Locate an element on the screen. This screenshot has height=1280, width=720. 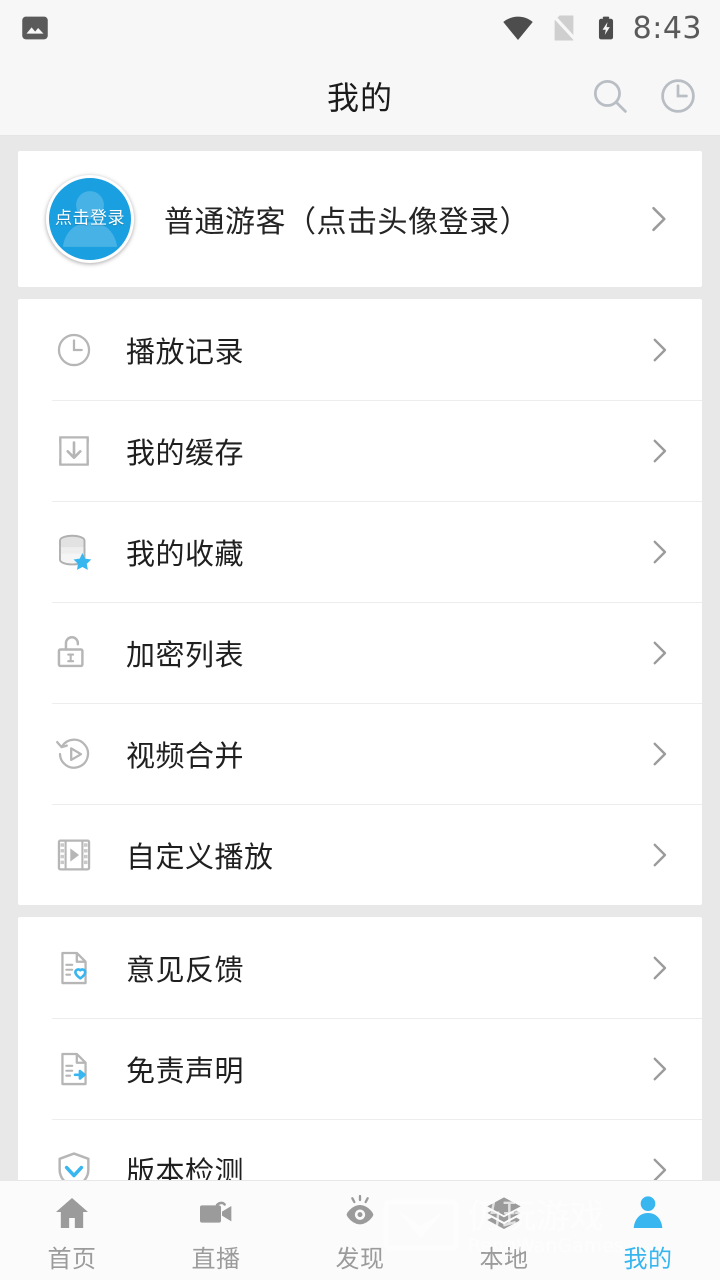
page-header: 我的 is located at coordinates (360, 96).